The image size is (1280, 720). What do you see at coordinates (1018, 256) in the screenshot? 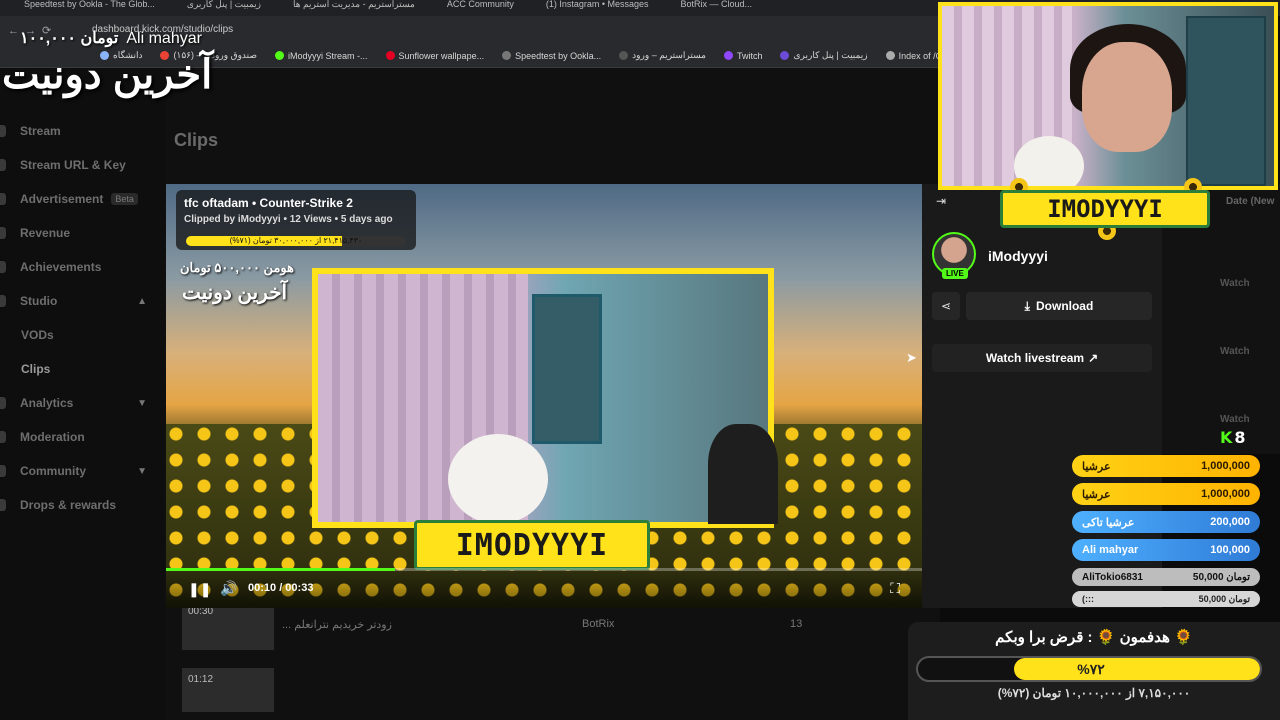
I see `channel-name: iModyyyi` at bounding box center [1018, 256].